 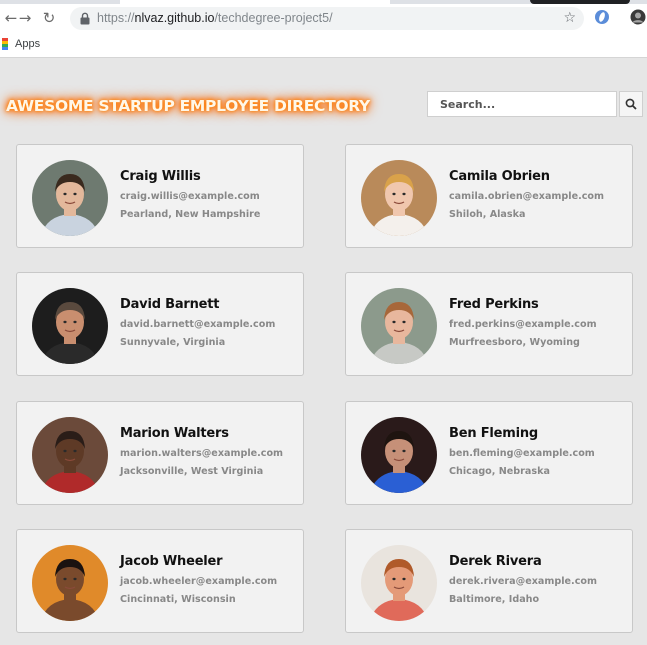 I want to click on employee-email: craig.willis@example.com, so click(x=190, y=196).